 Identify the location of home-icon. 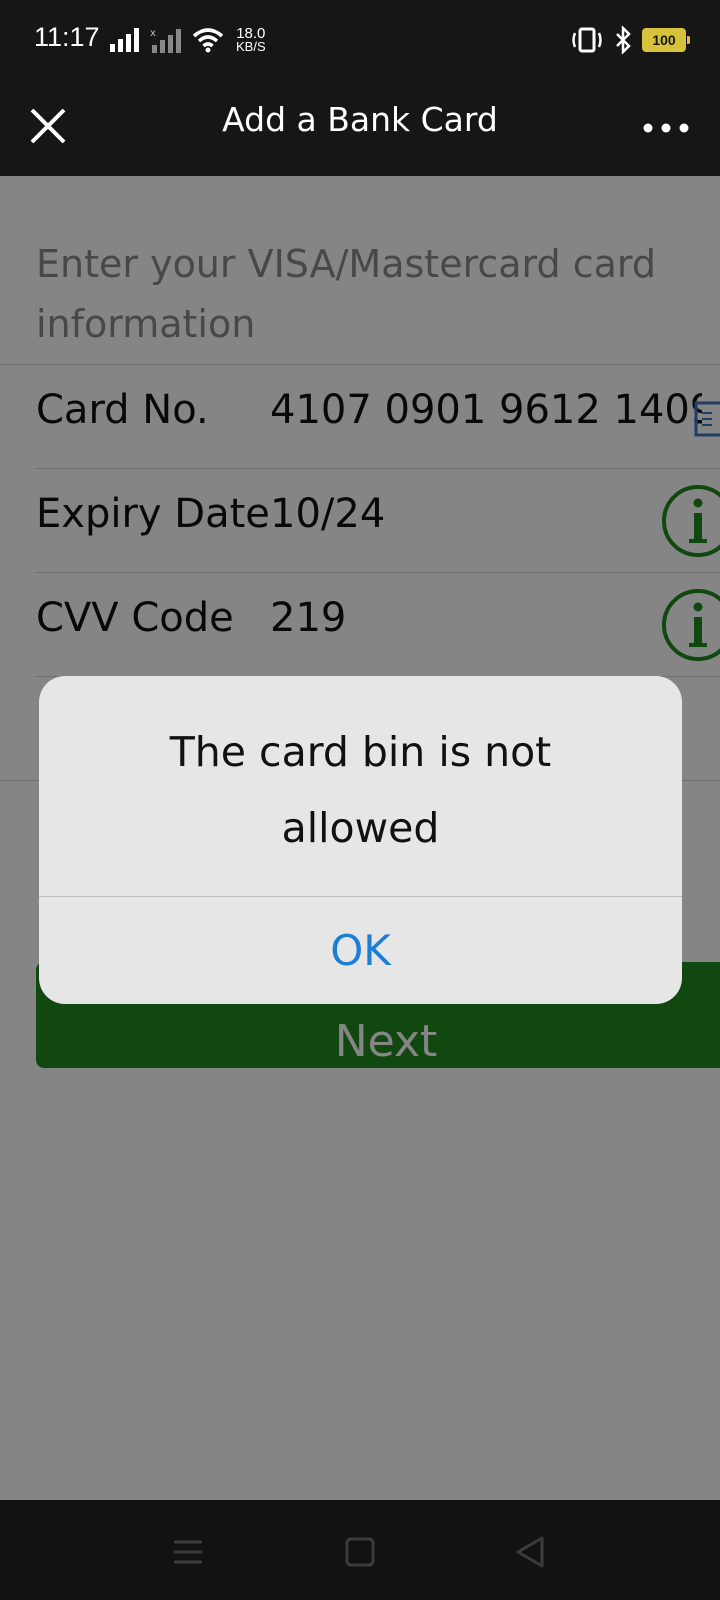
(360, 1552).